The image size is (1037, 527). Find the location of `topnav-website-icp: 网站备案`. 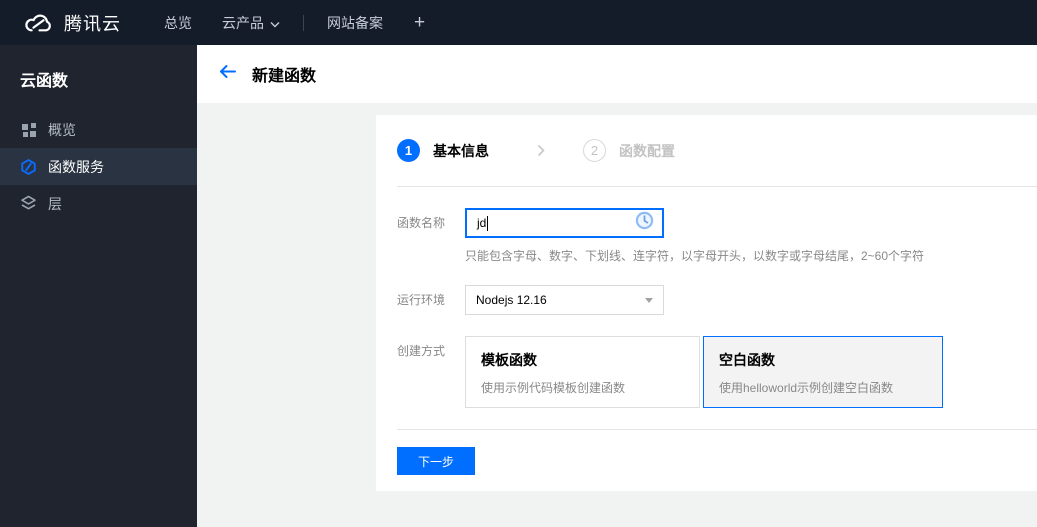

topnav-website-icp: 网站备案 is located at coordinates (355, 22).